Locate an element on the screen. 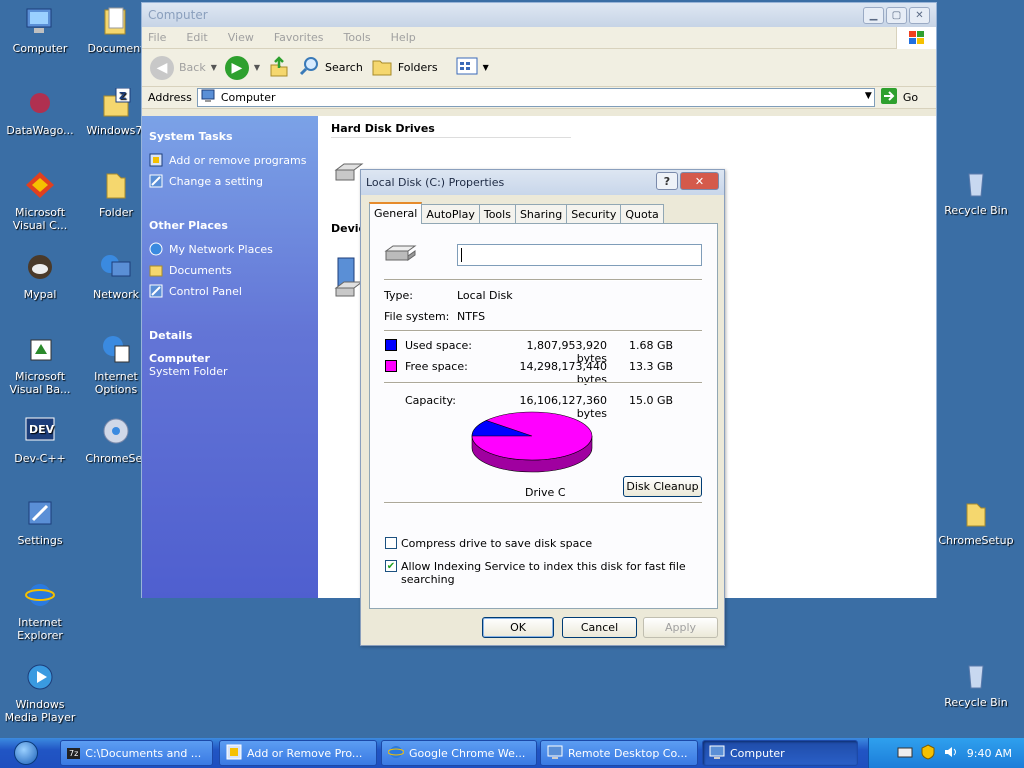 This screenshot has width=1024, height=768. search-button: Search is located at coordinates (330, 67).